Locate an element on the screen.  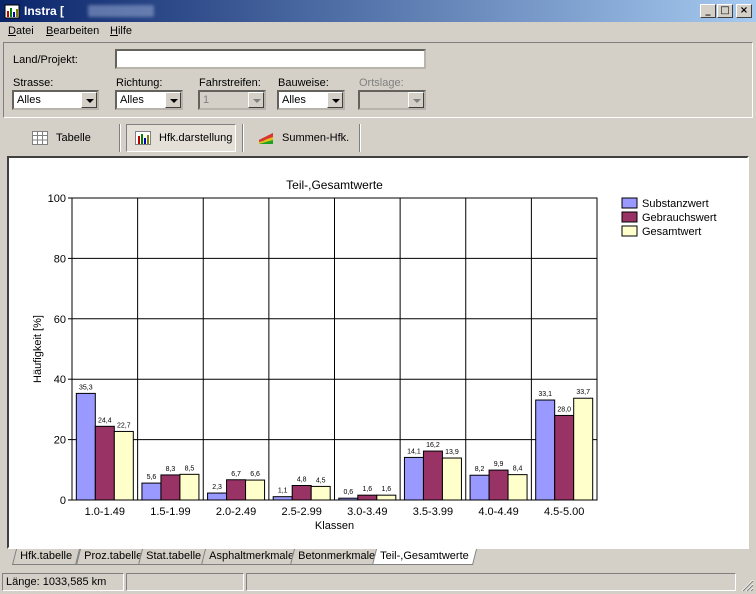
legend-label: Substanzwert is located at coordinates (675, 204).